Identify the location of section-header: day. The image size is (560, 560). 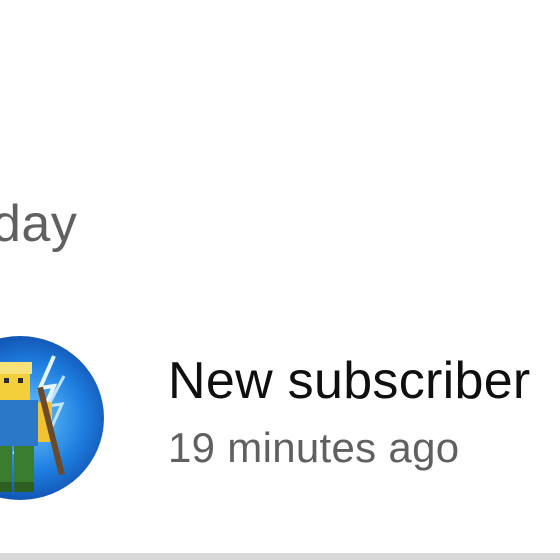
(39, 224).